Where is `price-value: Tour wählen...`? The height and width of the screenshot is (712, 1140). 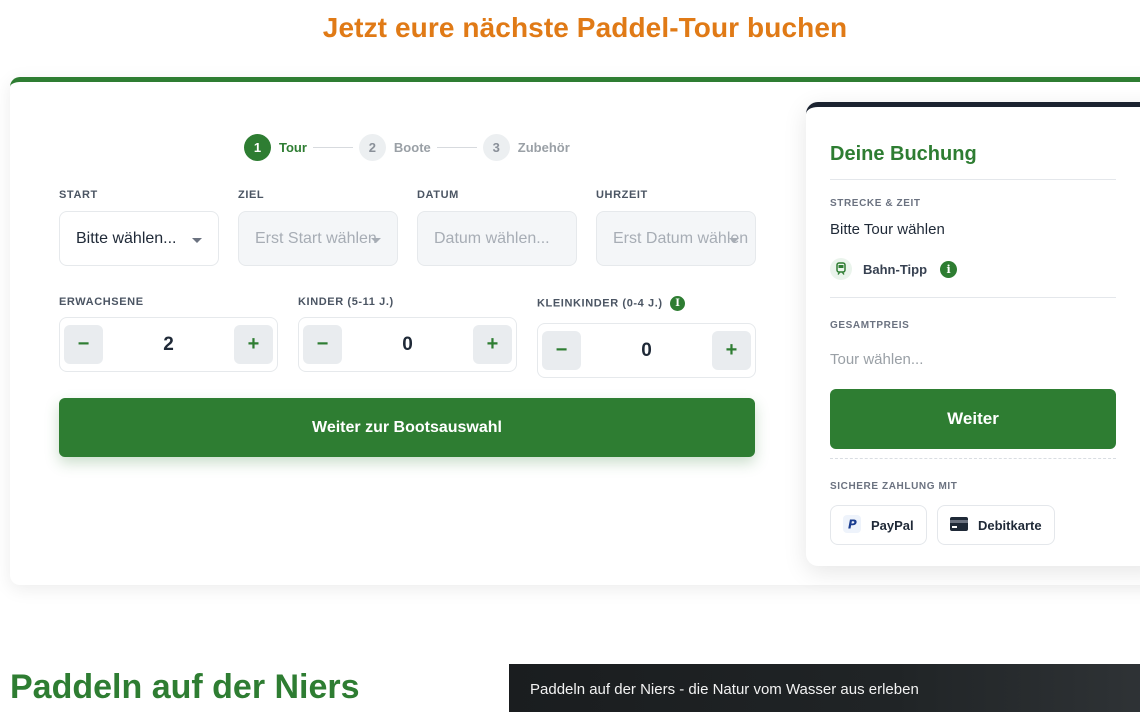
price-value: Tour wählen... is located at coordinates (877, 359).